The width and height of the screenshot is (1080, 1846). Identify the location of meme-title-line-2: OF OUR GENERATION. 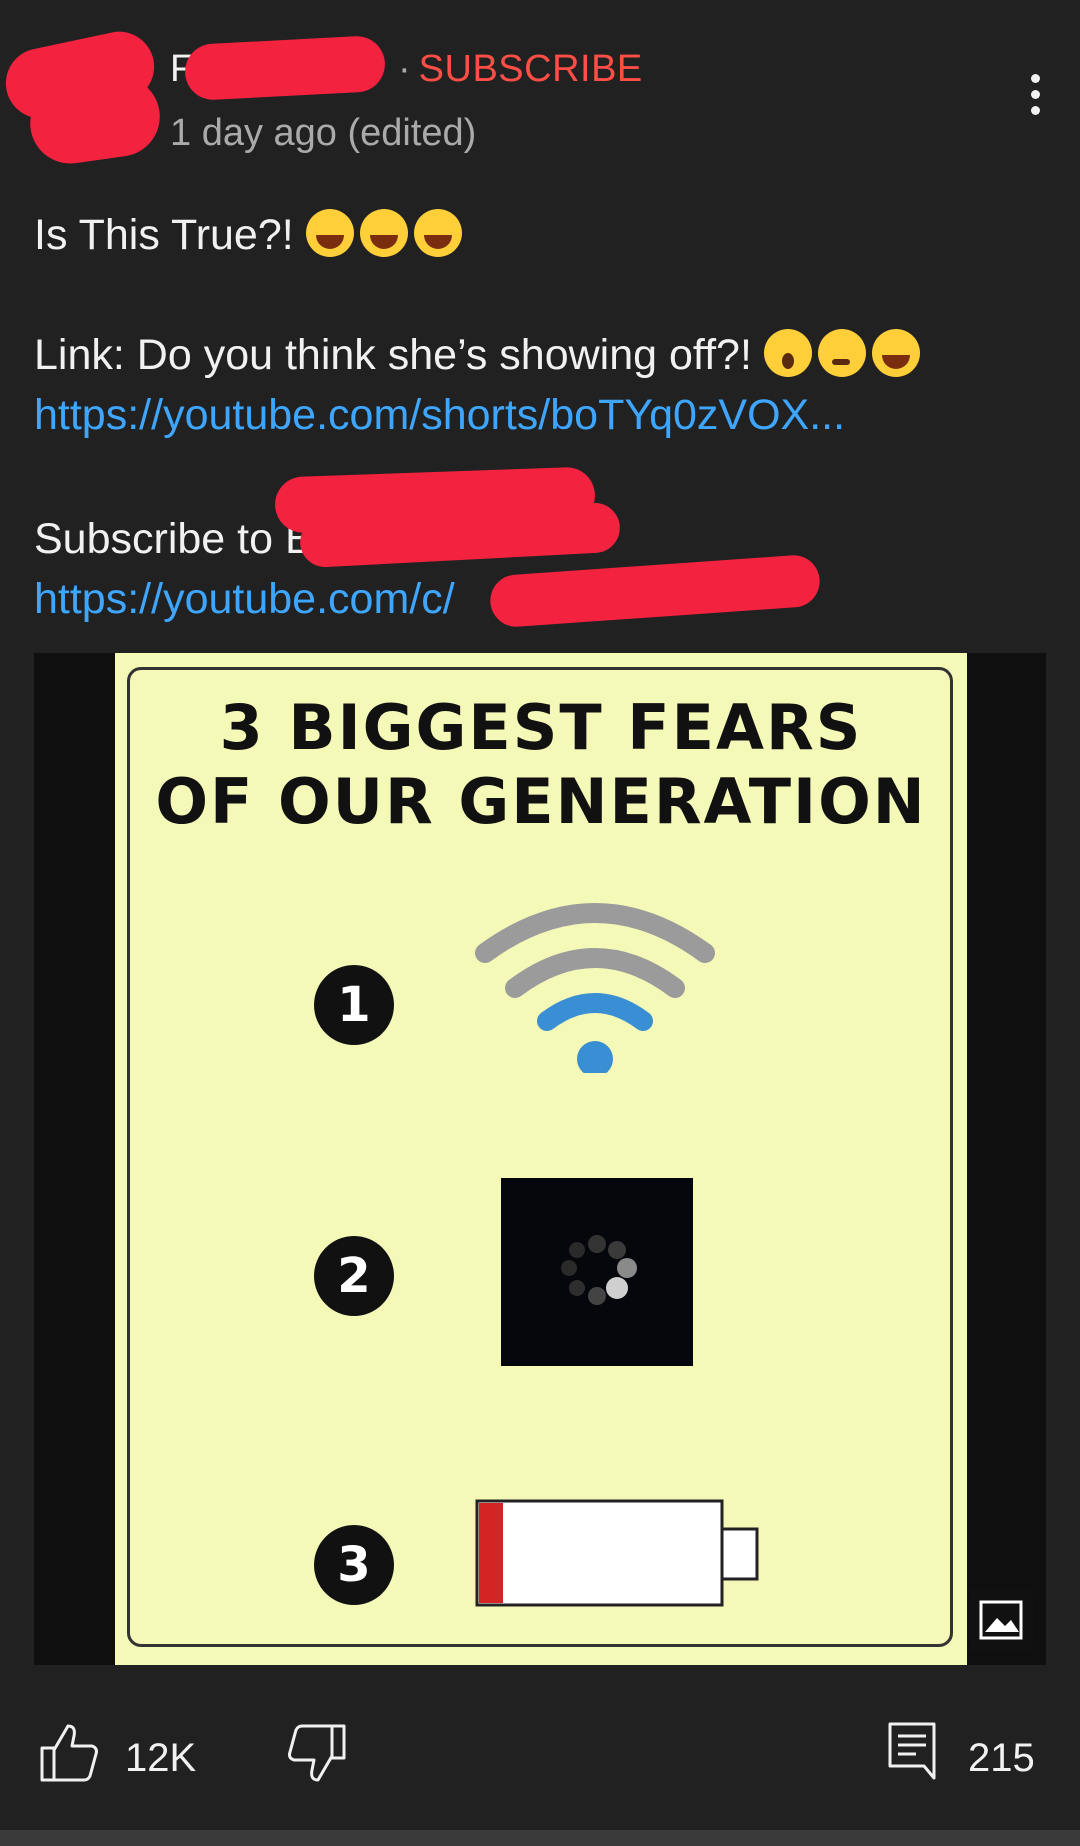
(541, 801).